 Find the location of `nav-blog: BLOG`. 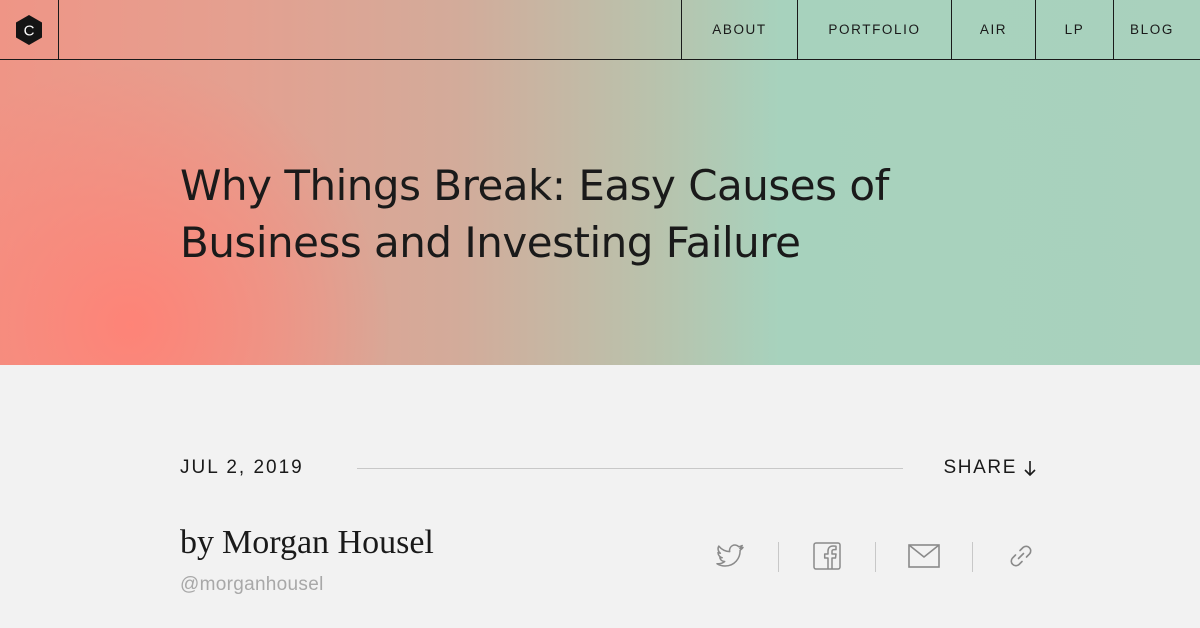

nav-blog: BLOG is located at coordinates (1156, 29).